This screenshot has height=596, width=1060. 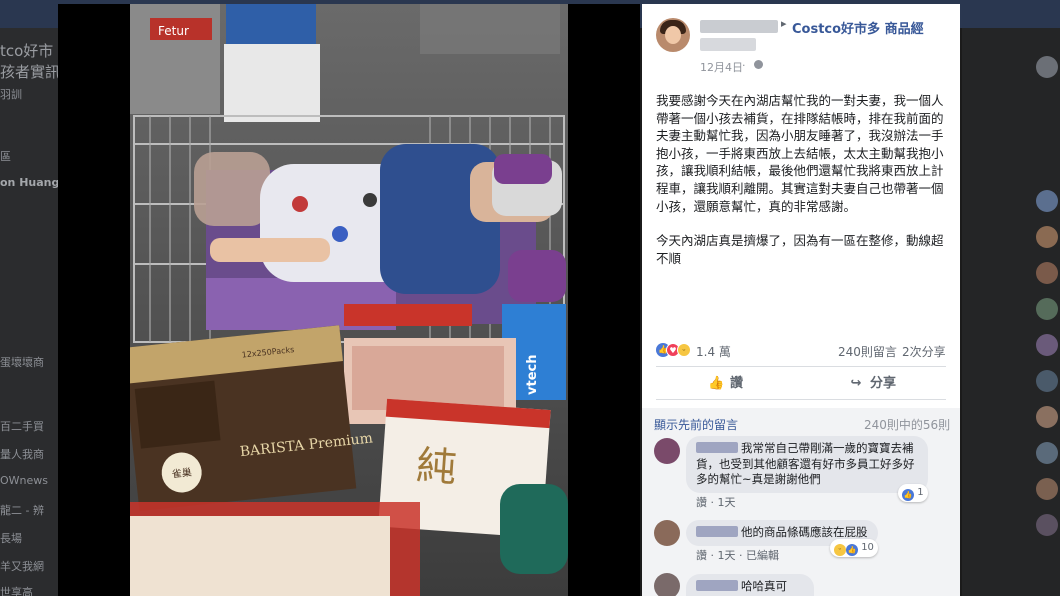 I want to click on comment-count: 240則留言, so click(x=867, y=351).